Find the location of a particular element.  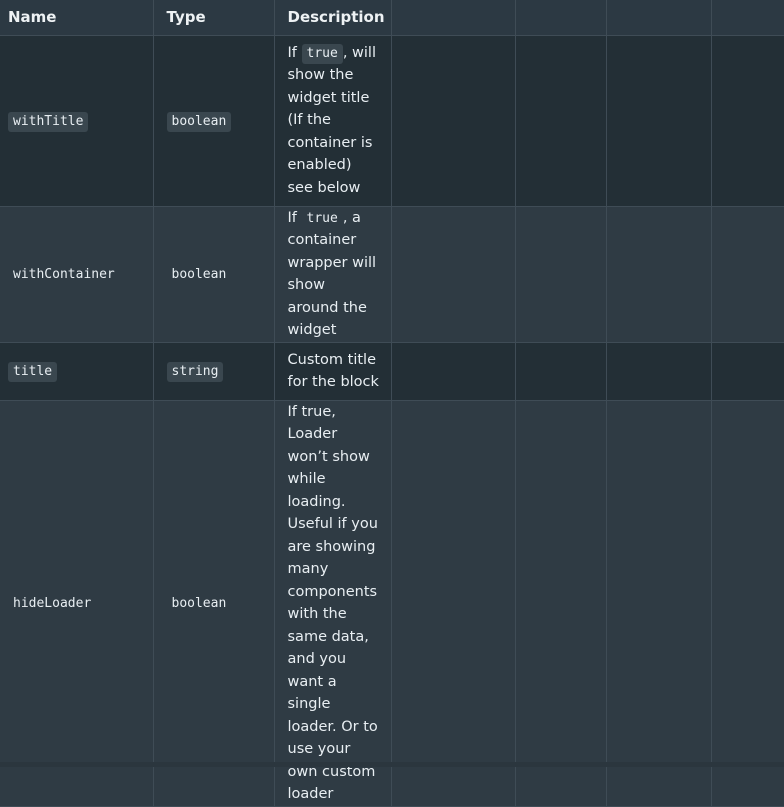

prop-name-code: hideLoader is located at coordinates (52, 603).